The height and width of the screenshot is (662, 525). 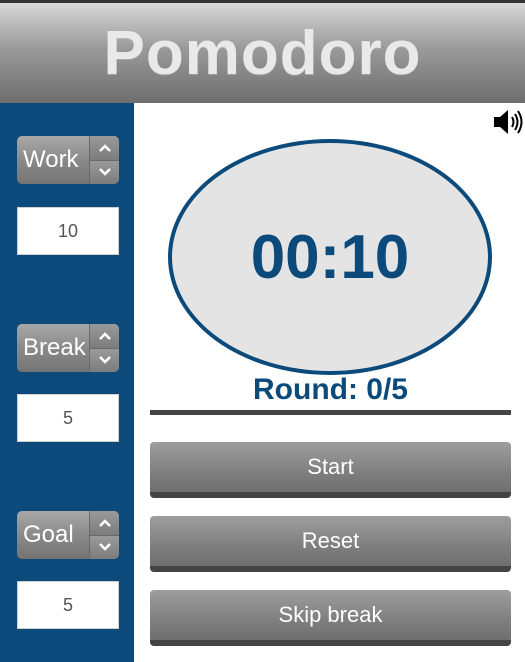 What do you see at coordinates (48, 534) in the screenshot?
I see `goal-label: Goal` at bounding box center [48, 534].